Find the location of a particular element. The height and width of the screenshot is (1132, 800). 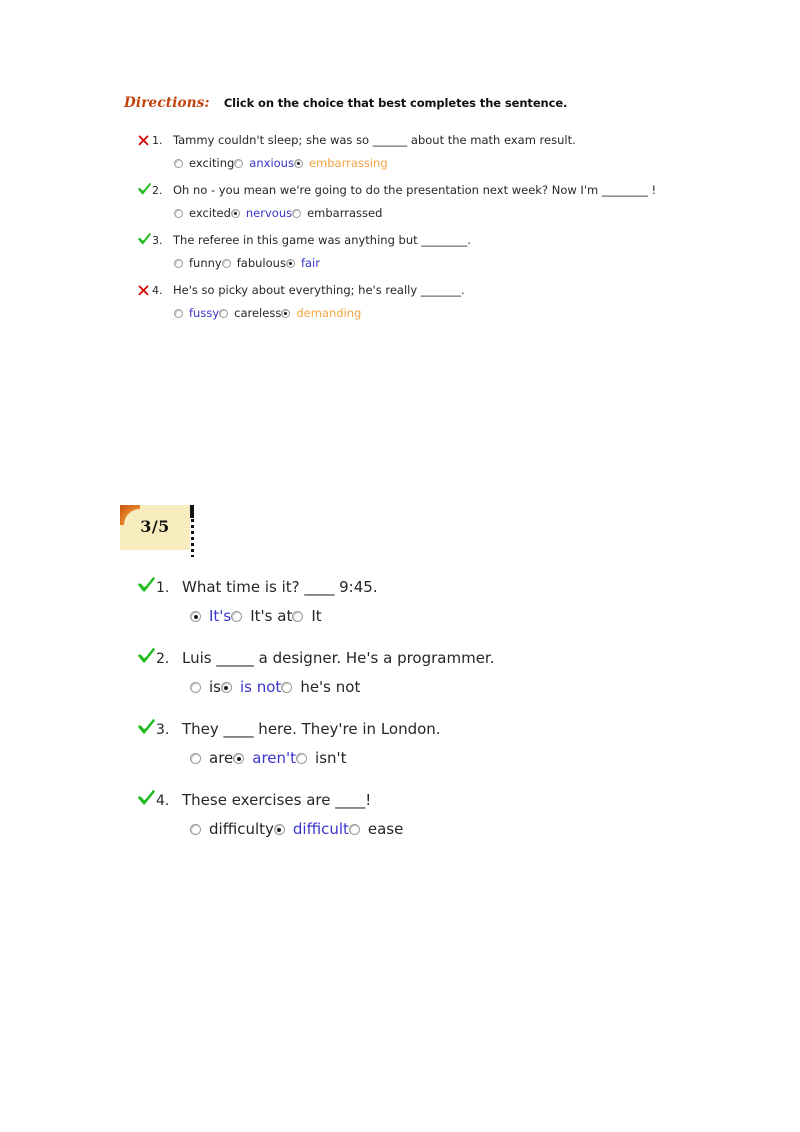

option-row: embarrassing is located at coordinates (340, 163).